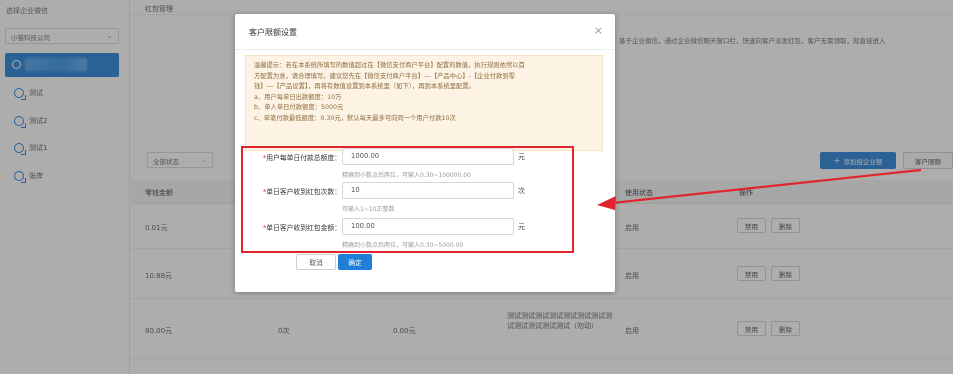 Image resolution: width=953 pixels, height=374 pixels. I want to click on cancel-button: 取消, so click(316, 262).